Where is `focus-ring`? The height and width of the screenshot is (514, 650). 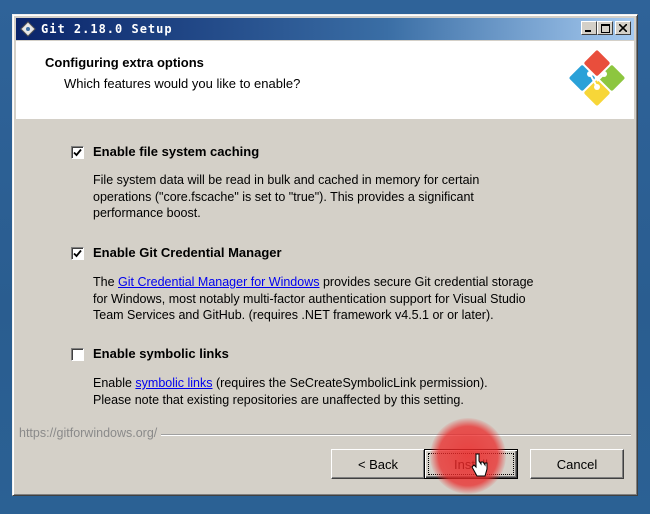 focus-ring is located at coordinates (471, 464).